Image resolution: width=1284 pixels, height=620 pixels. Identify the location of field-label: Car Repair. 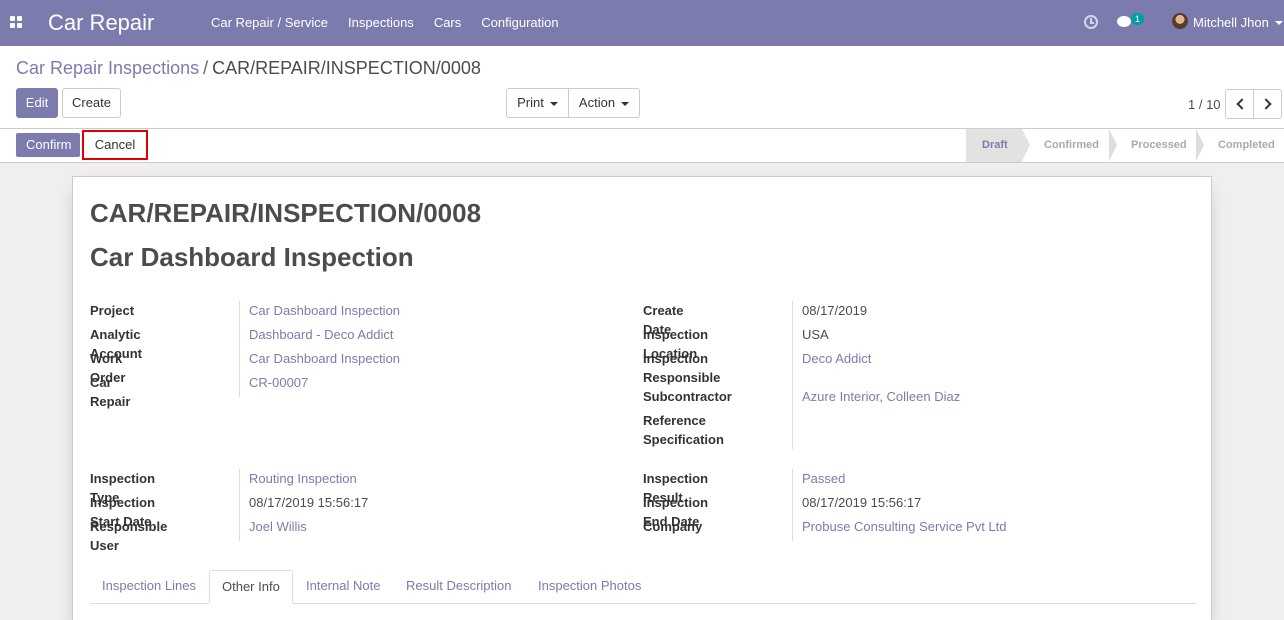
(110, 392).